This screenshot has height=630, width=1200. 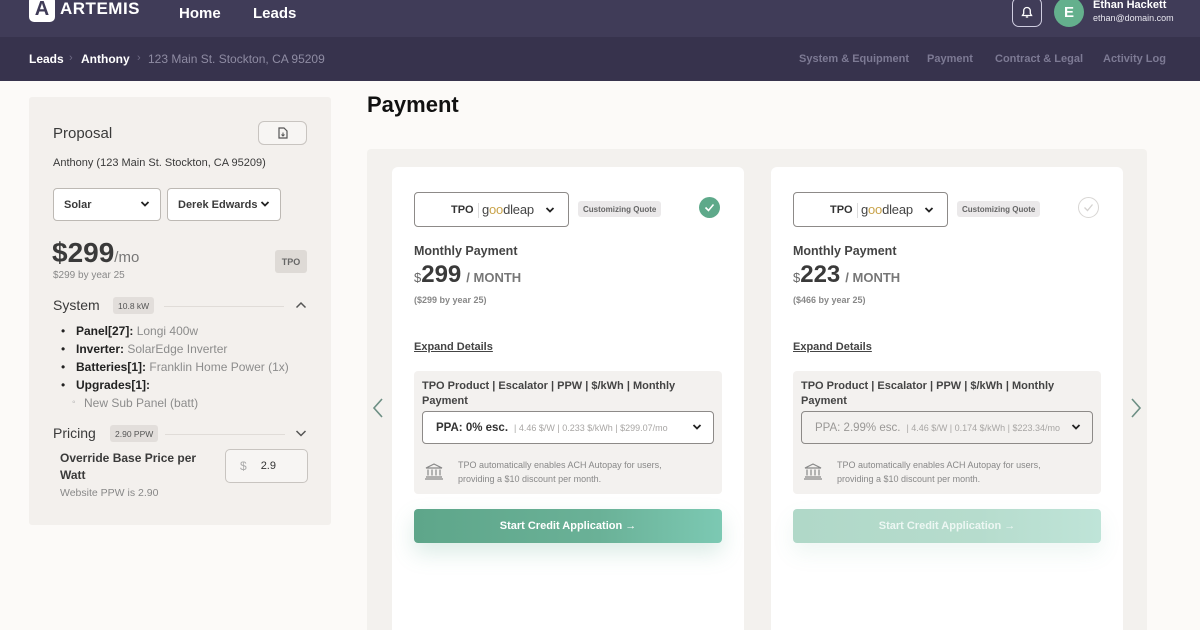 What do you see at coordinates (107, 204) in the screenshot?
I see `product-select: Solar` at bounding box center [107, 204].